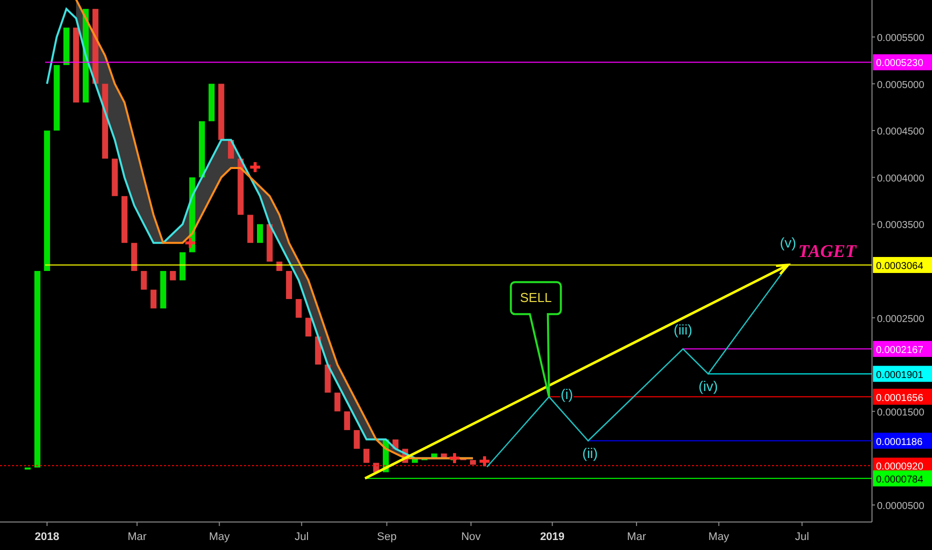 This screenshot has height=550, width=932. I want to click on axis-tick-label: 0.0000500, so click(900, 506).